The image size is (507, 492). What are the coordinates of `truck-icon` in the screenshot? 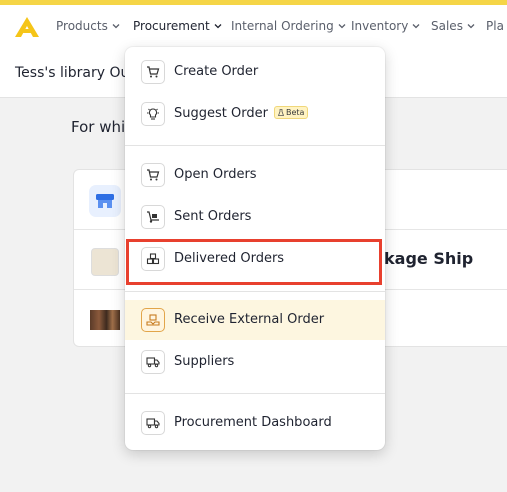 It's located at (153, 362).